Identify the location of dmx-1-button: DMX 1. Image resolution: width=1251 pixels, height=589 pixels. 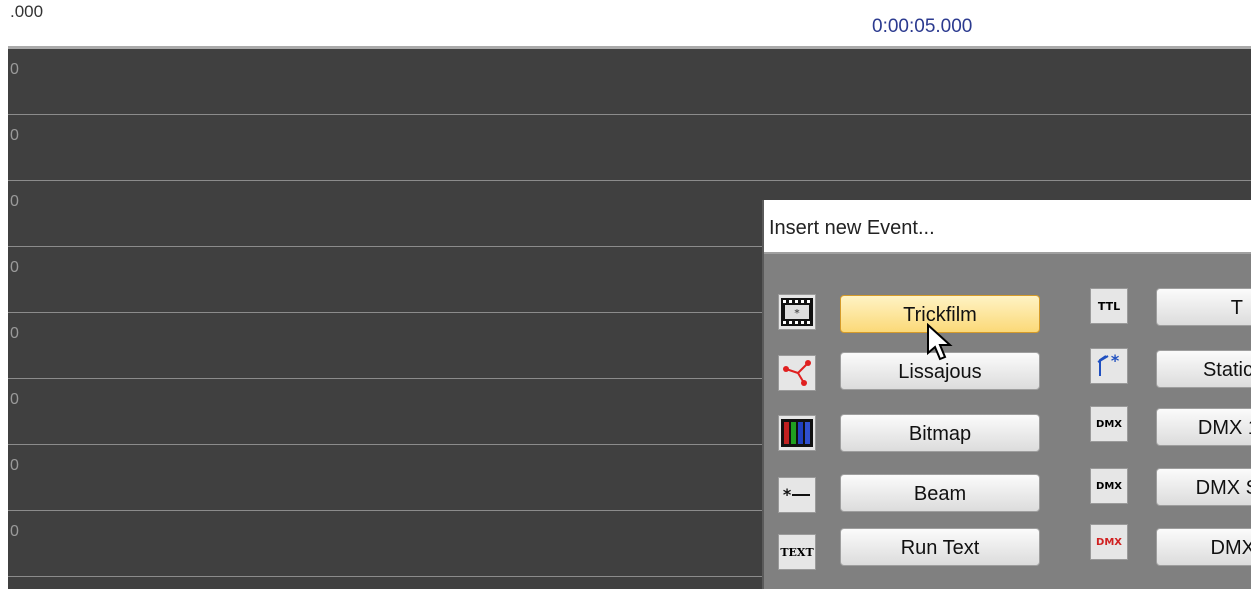
(1203, 427).